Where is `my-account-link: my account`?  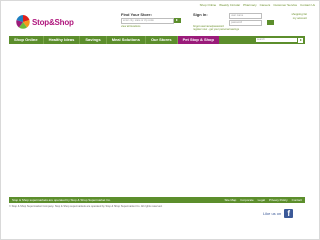 my-account-link: my account is located at coordinates (296, 18).